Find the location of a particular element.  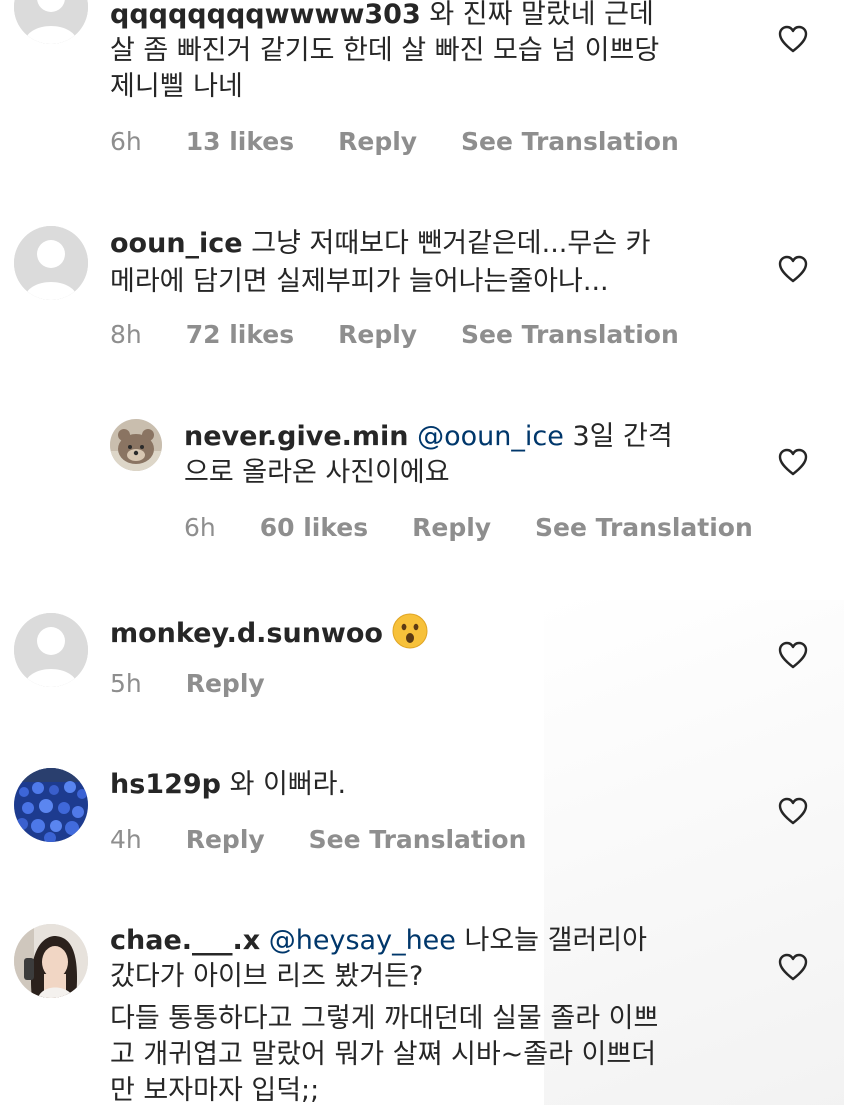

username-link: never.give.min is located at coordinates (296, 436).